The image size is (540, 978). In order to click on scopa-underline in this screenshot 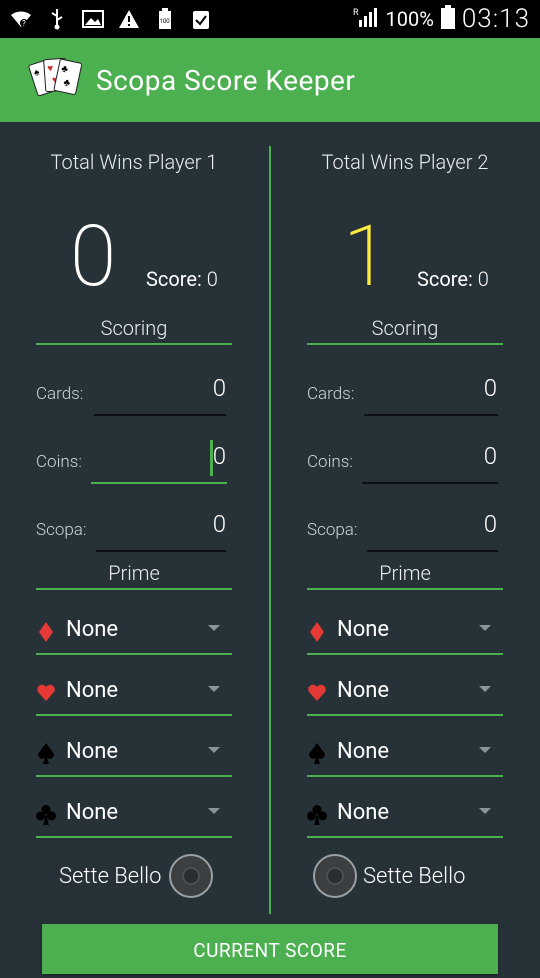, I will do `click(432, 551)`.